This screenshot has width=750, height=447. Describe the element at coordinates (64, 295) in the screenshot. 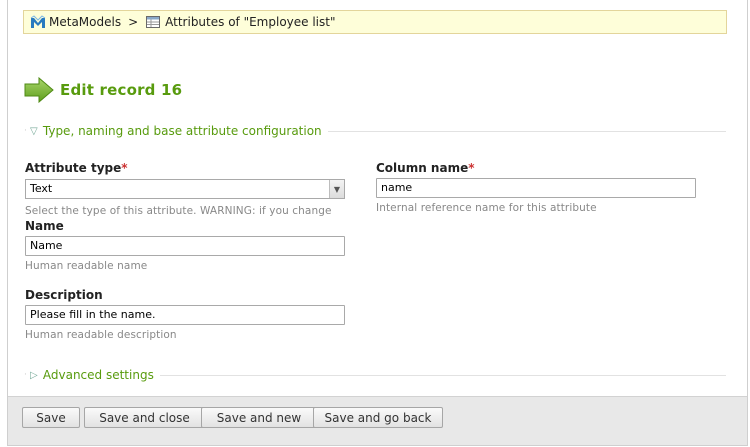

I see `description-label: Description` at that location.